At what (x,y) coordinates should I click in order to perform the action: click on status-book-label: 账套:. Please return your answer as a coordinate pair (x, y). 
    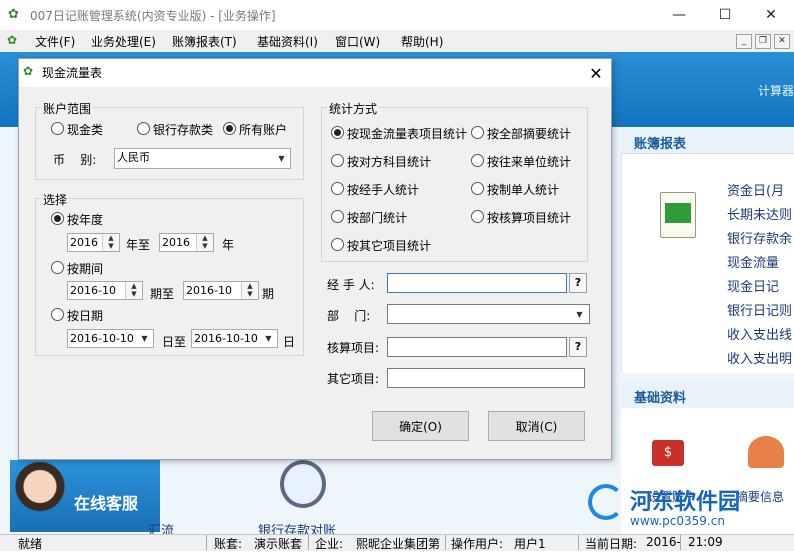
    Looking at the image, I should click on (228, 544).